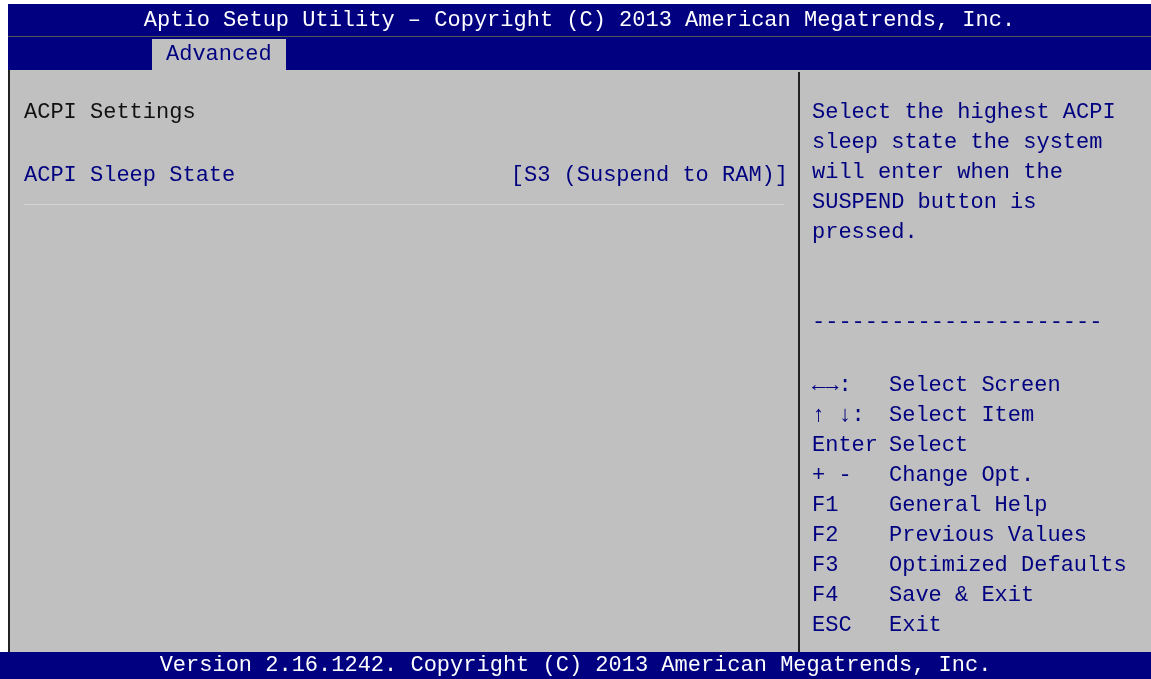 The width and height of the screenshot is (1151, 679). Describe the element at coordinates (575, 665) in the screenshot. I see `version-text: Version 2.16.1242. Copyright (C) 2013 American Megatrends, Inc.` at that location.